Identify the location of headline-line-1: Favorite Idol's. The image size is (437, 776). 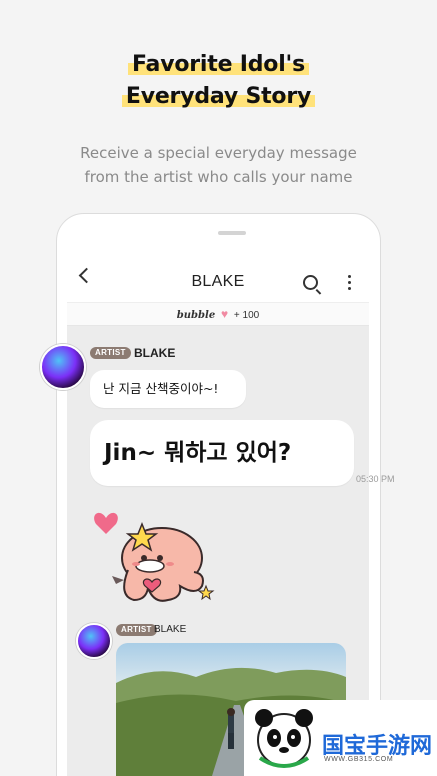
(218, 64).